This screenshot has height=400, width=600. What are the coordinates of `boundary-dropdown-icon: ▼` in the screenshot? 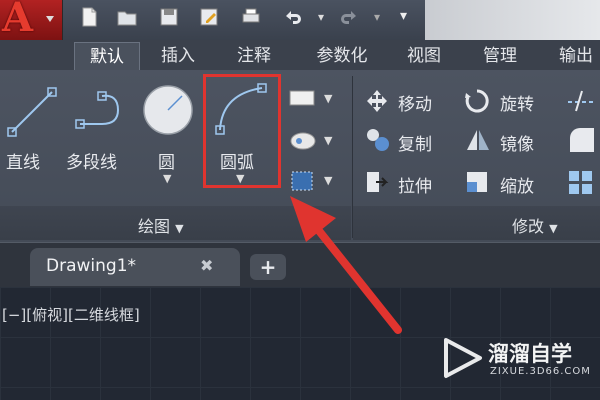 It's located at (328, 180).